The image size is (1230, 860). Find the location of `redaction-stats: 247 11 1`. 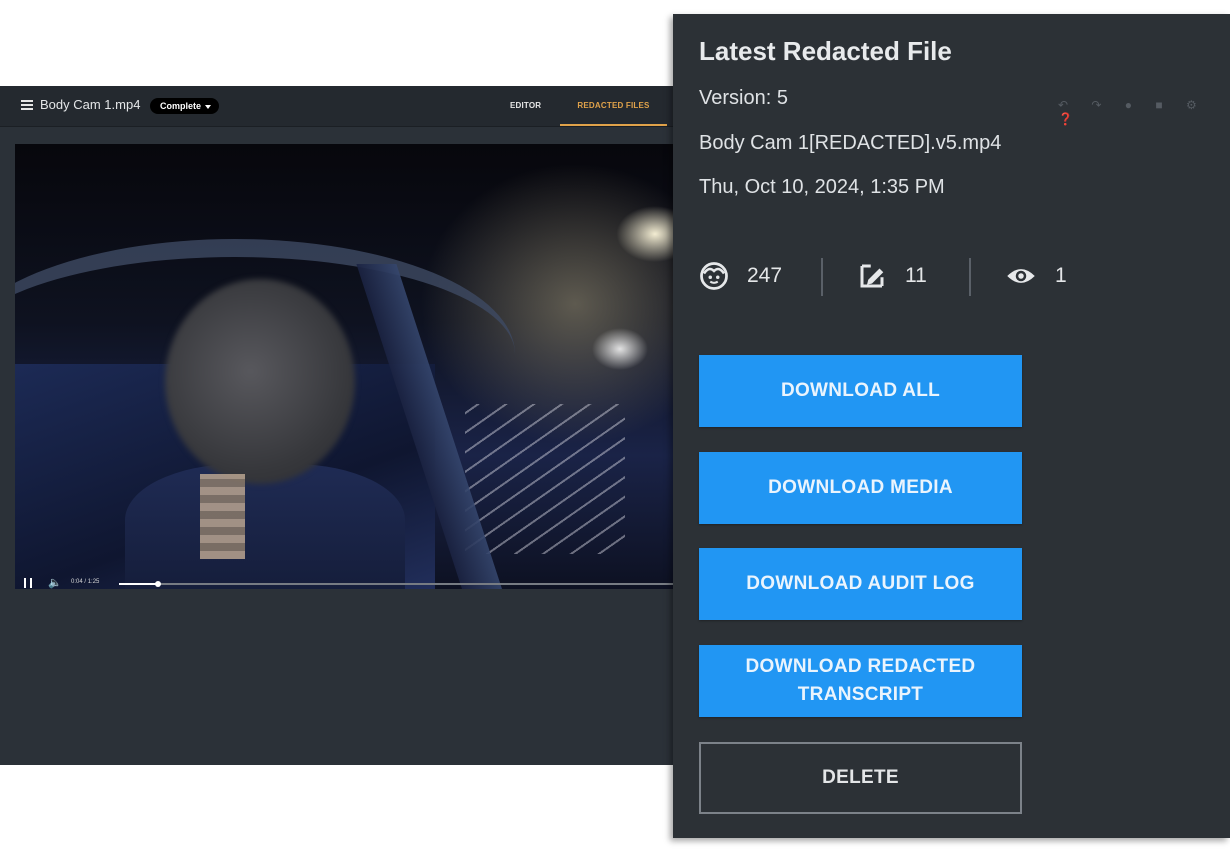

redaction-stats: 247 11 1 is located at coordinates (899, 276).